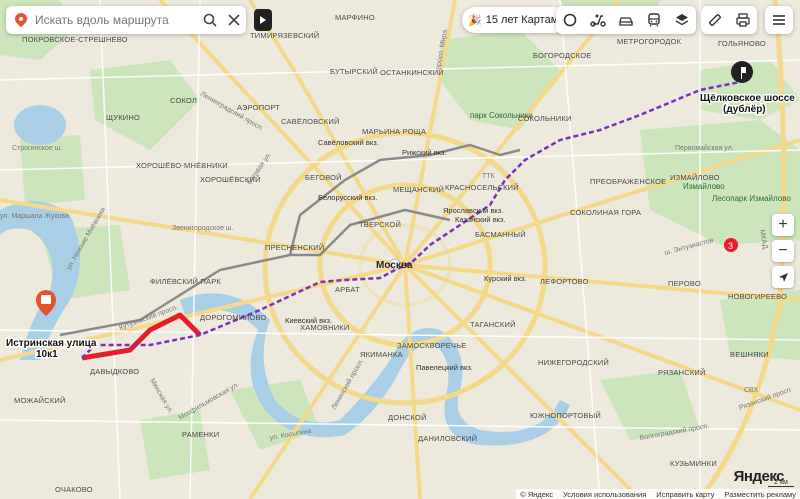 This screenshot has width=800, height=499. I want to click on search-placeholder: Искать вдоль маршрута, so click(116, 20).